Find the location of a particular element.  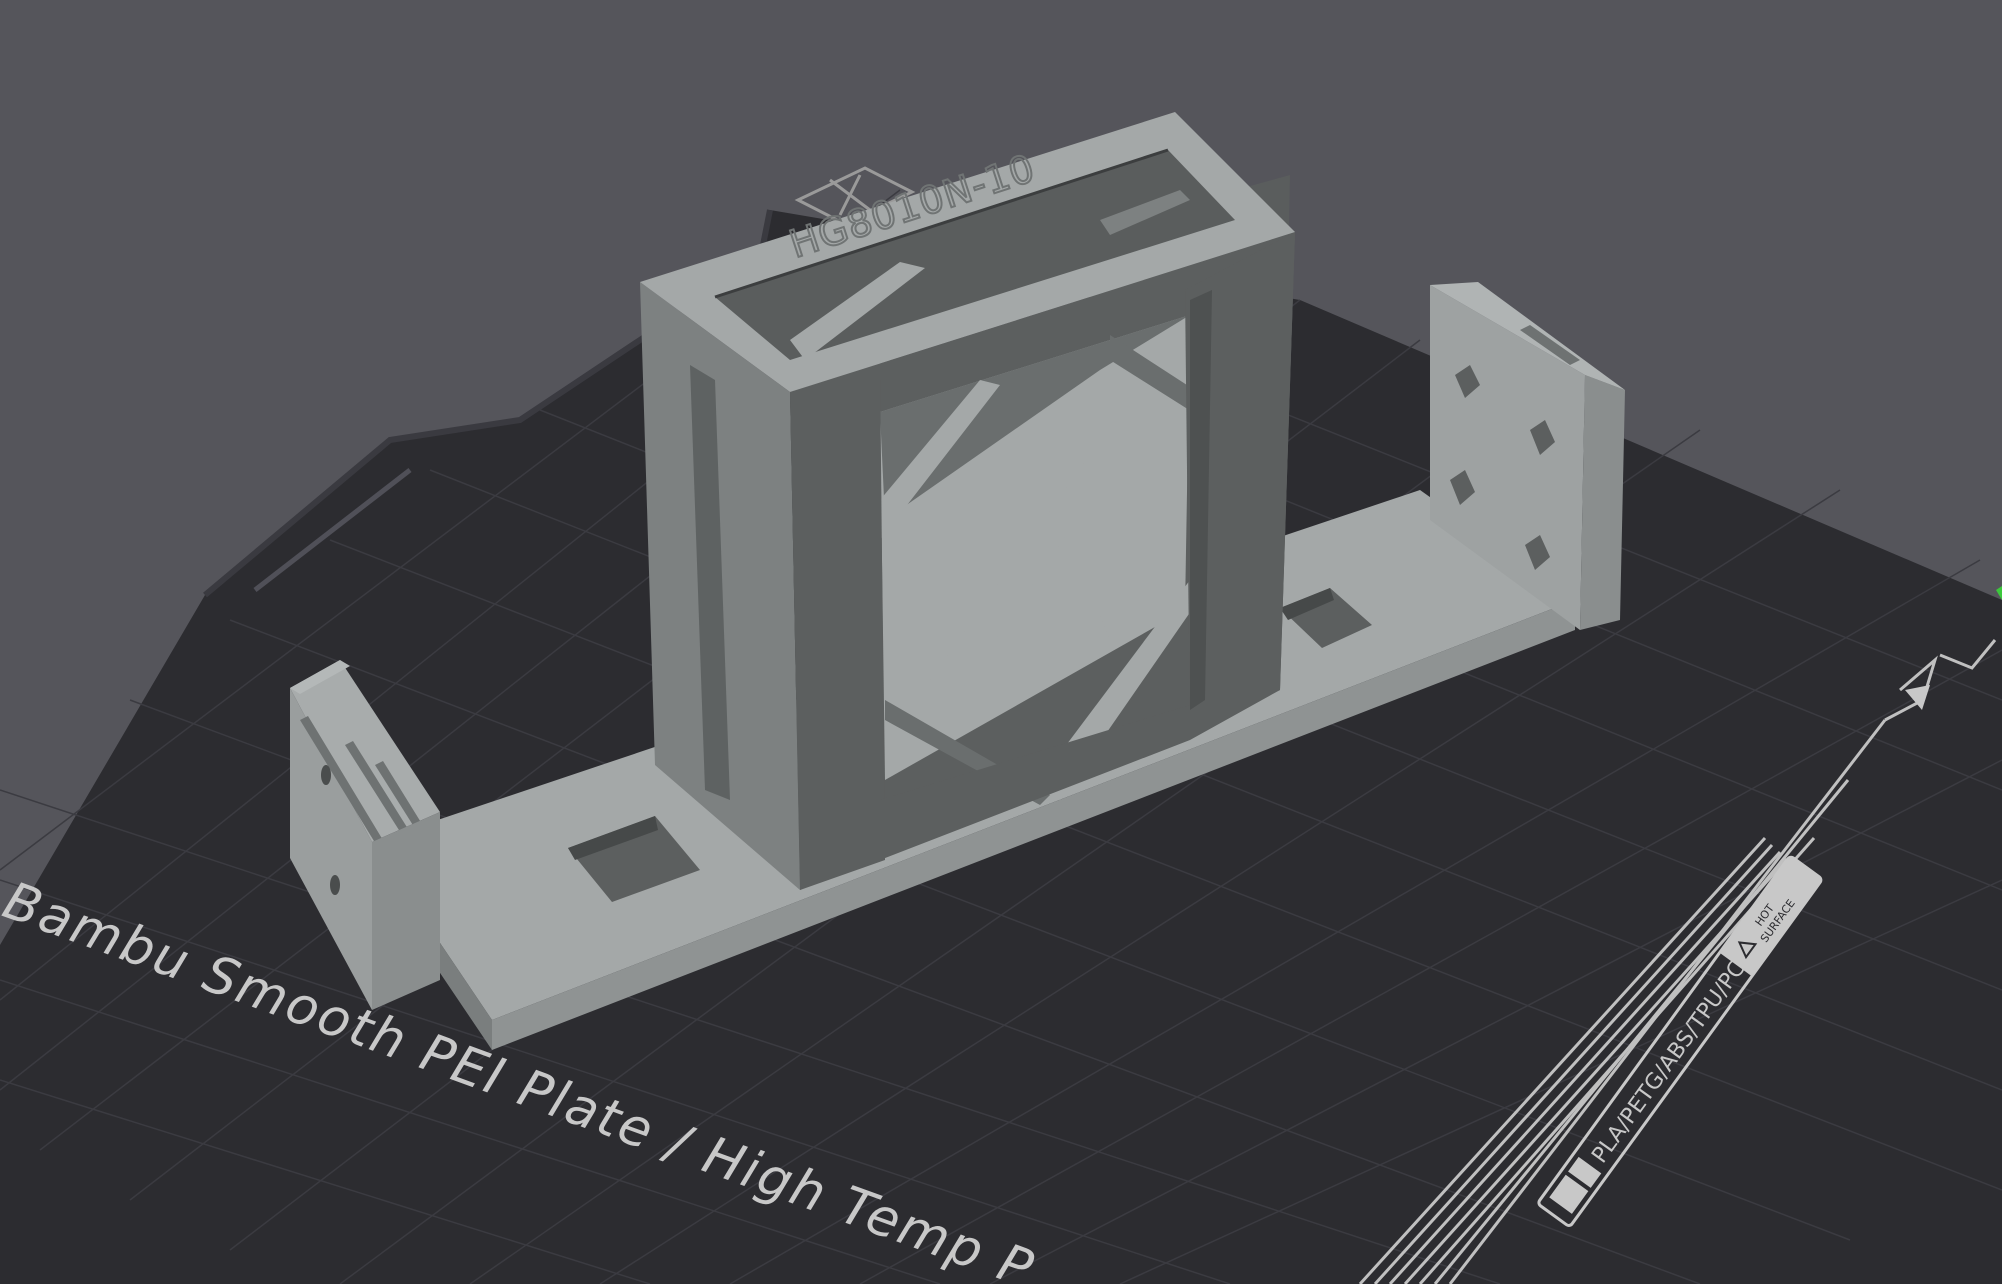

cage-front-post-left is located at coordinates (837, 626).